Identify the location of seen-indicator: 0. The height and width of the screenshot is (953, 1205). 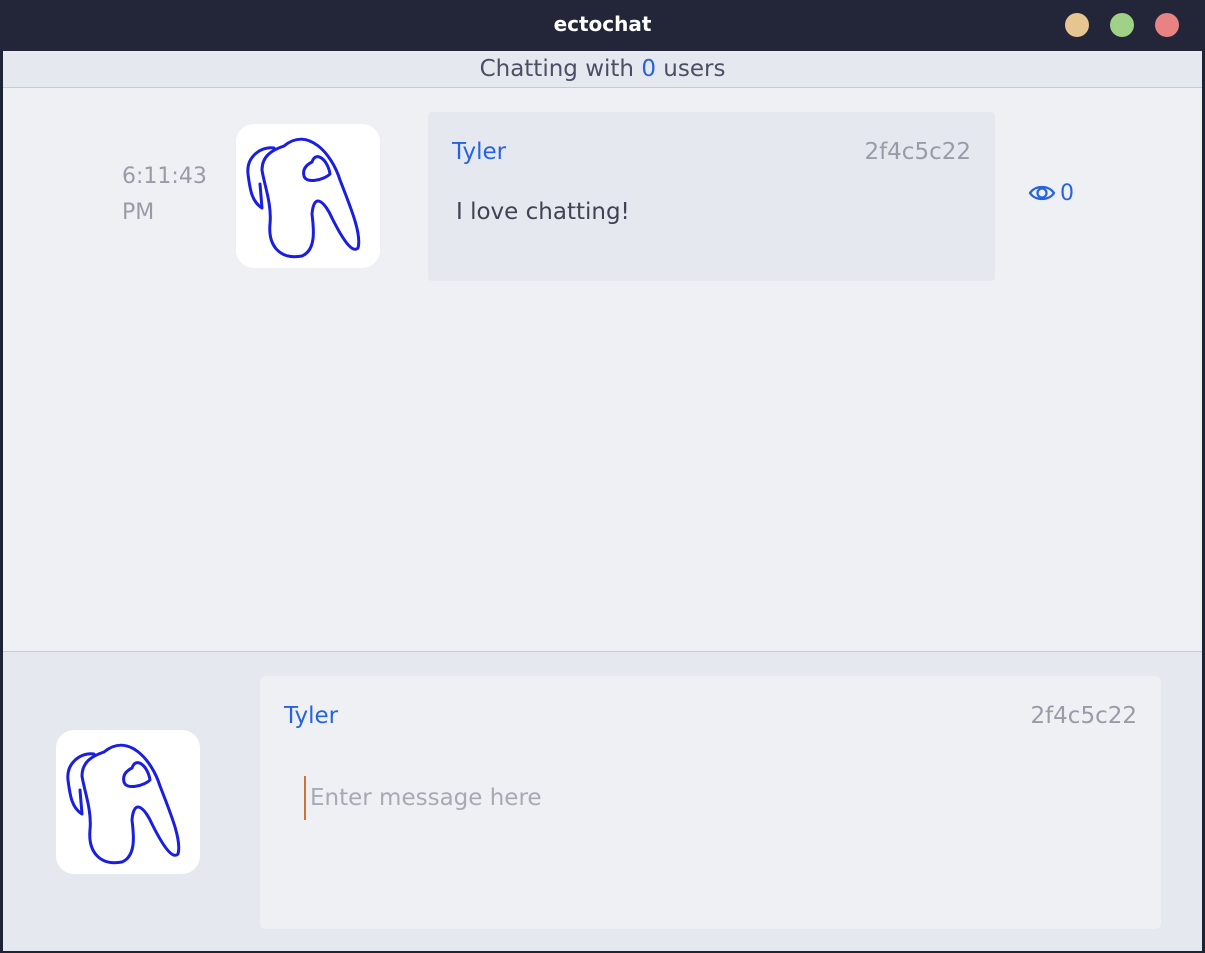
(1051, 193).